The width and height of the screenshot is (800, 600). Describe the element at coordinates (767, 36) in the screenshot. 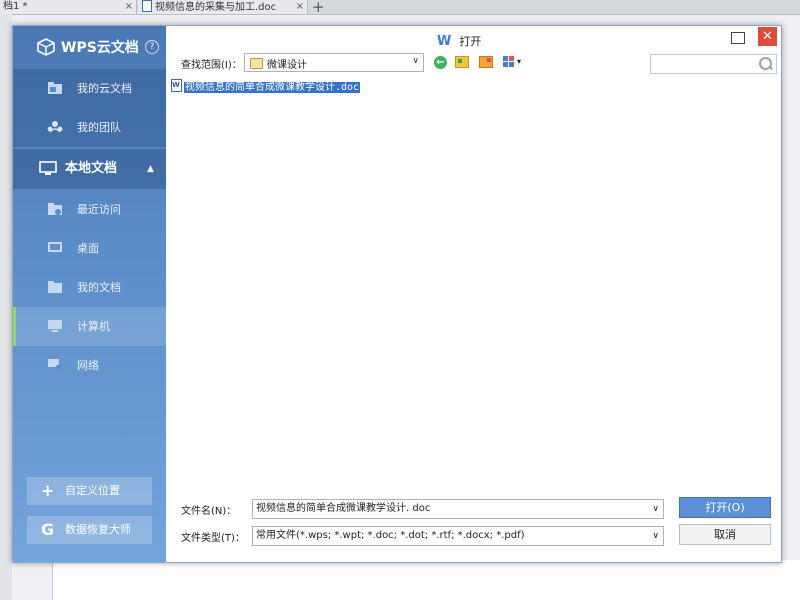

I see `close-button: ✕` at that location.